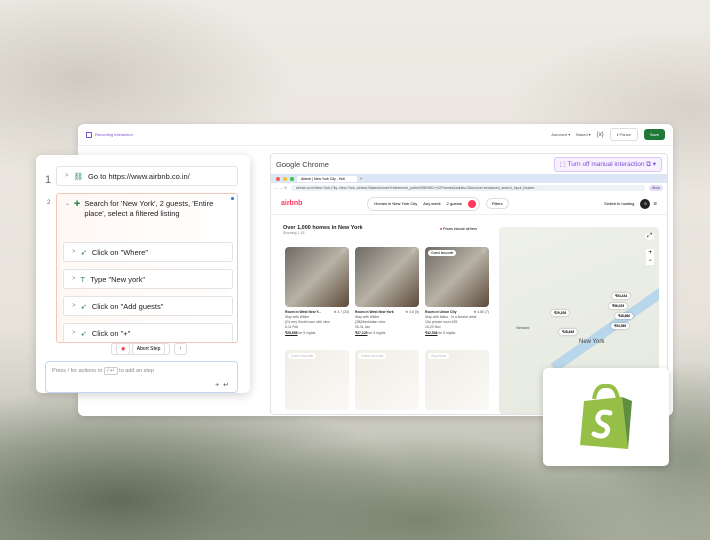 The height and width of the screenshot is (540, 710). What do you see at coordinates (48, 180) in the screenshot?
I see `step-number: 1` at bounding box center [48, 180].